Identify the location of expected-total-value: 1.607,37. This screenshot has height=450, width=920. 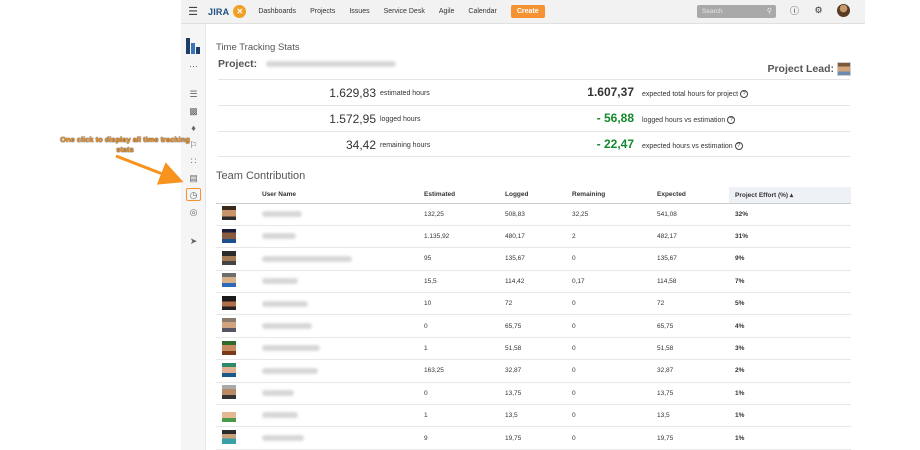
(610, 92).